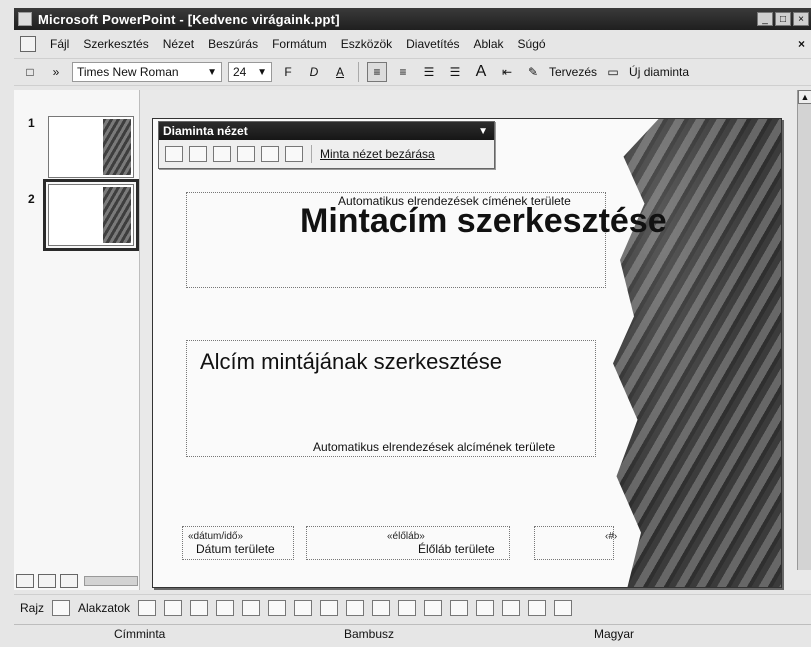  Describe the element at coordinates (303, 607) in the screenshot. I see `diagram-icon` at that location.